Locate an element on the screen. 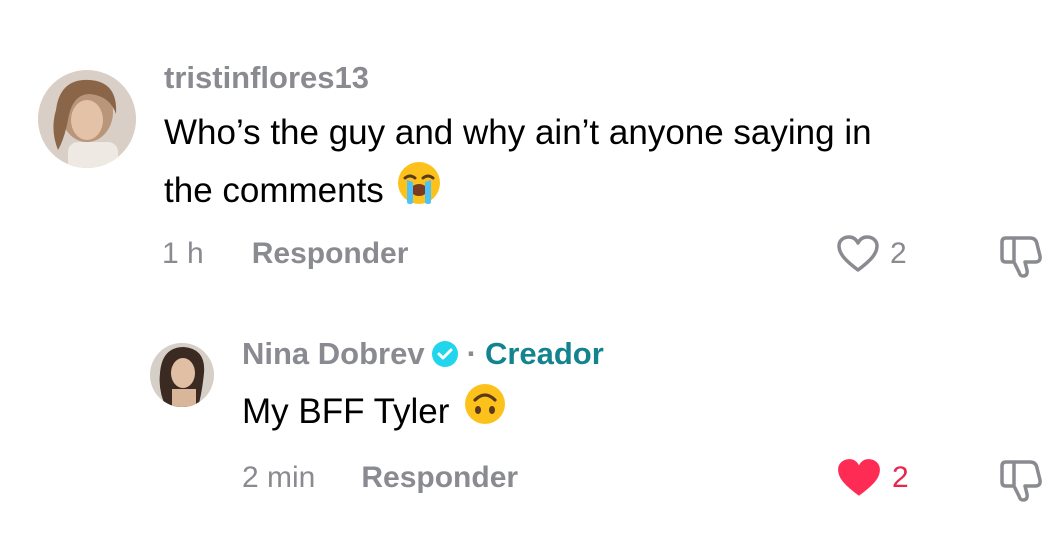 Image resolution: width=1060 pixels, height=534 pixels. heart-outline-icon is located at coordinates (858, 254).